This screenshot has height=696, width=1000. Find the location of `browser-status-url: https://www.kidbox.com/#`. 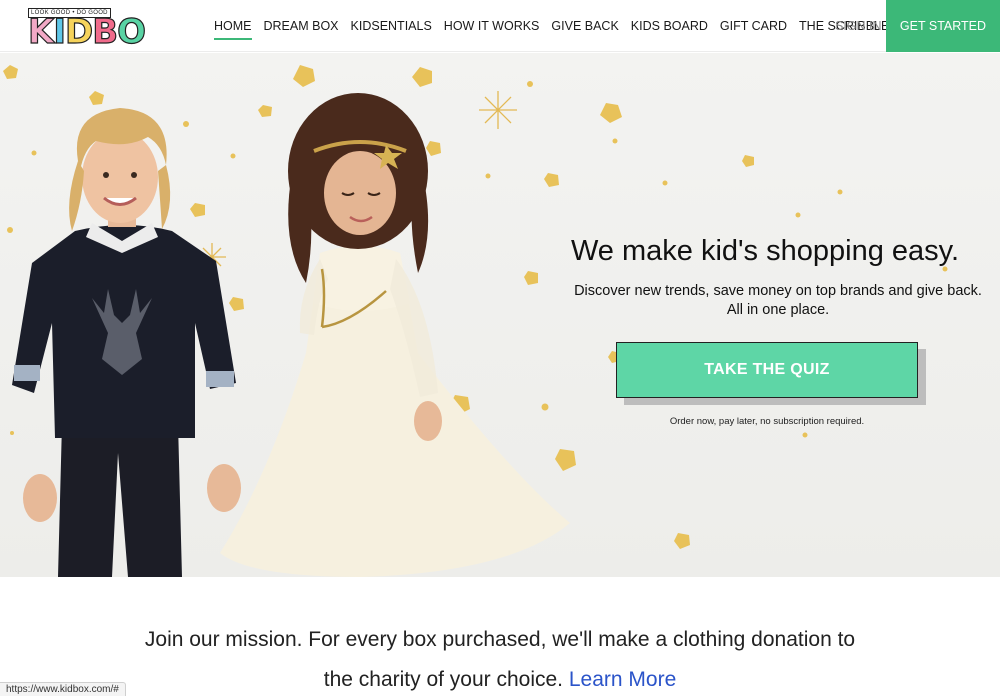

browser-status-url: https://www.kidbox.com/# is located at coordinates (63, 689).